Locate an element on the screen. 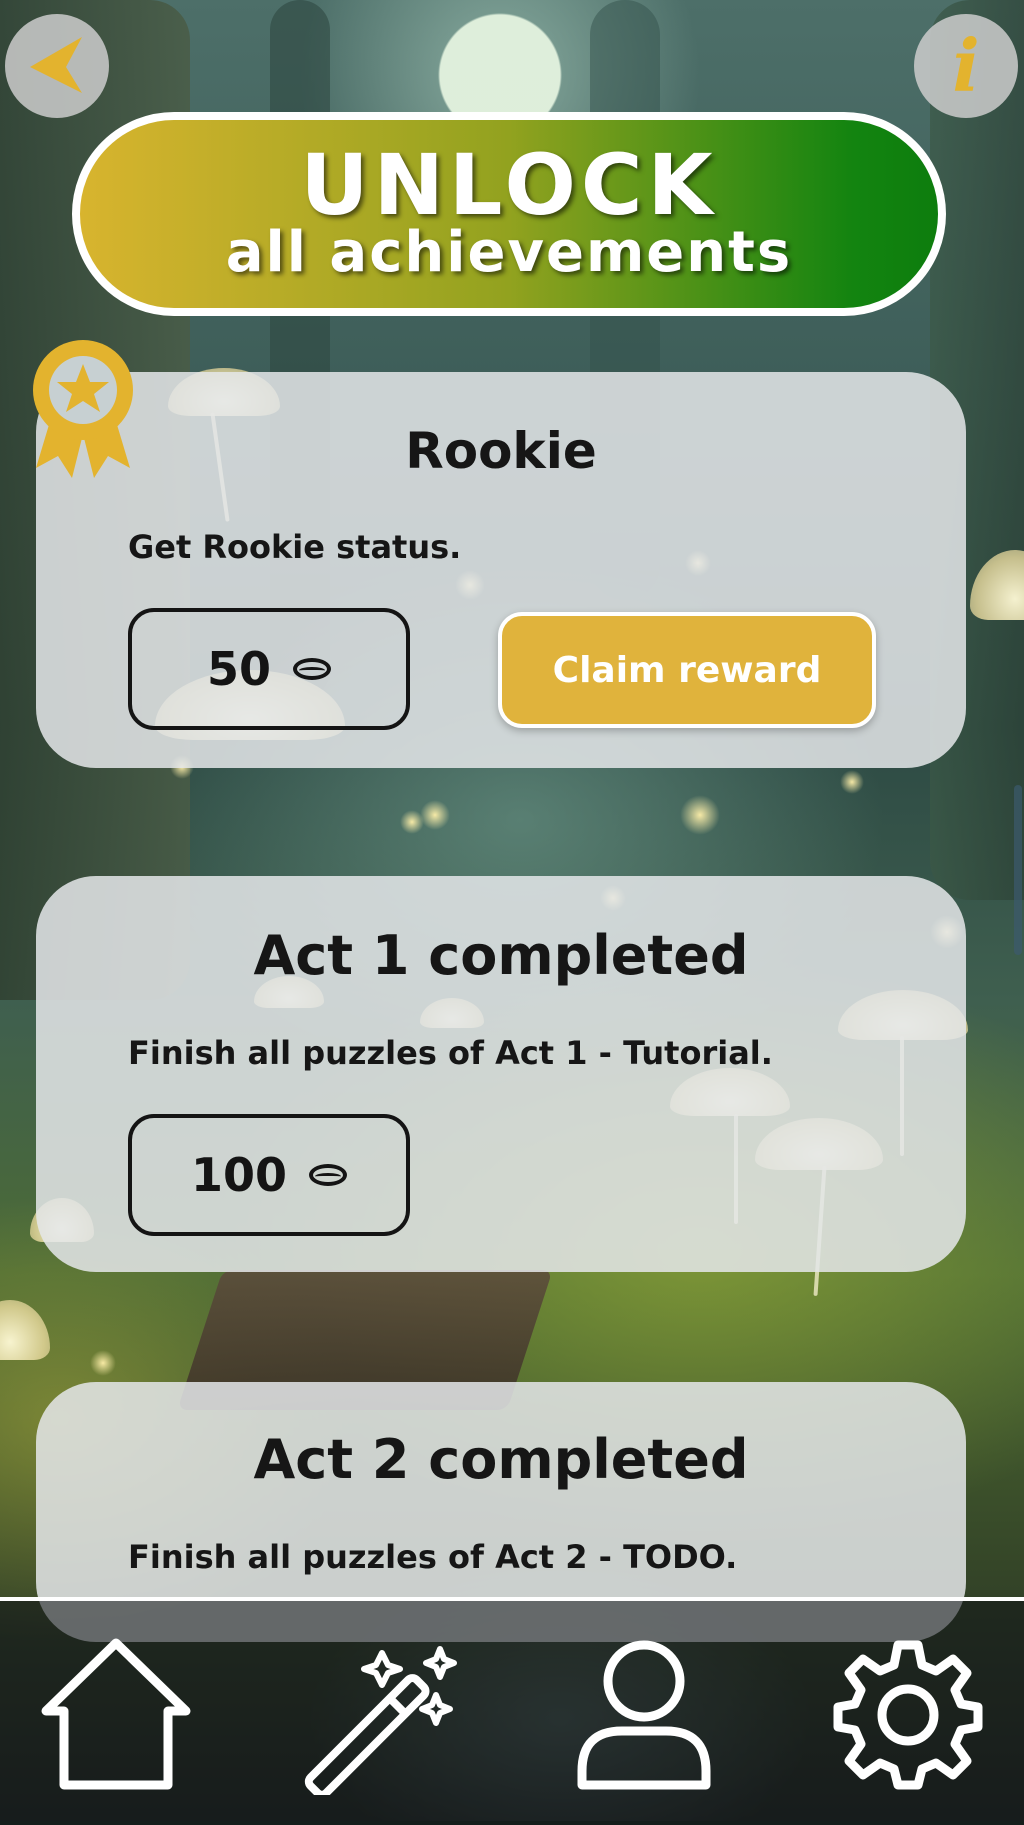  achievement-description: Get Rookie status. is located at coordinates (295, 547).